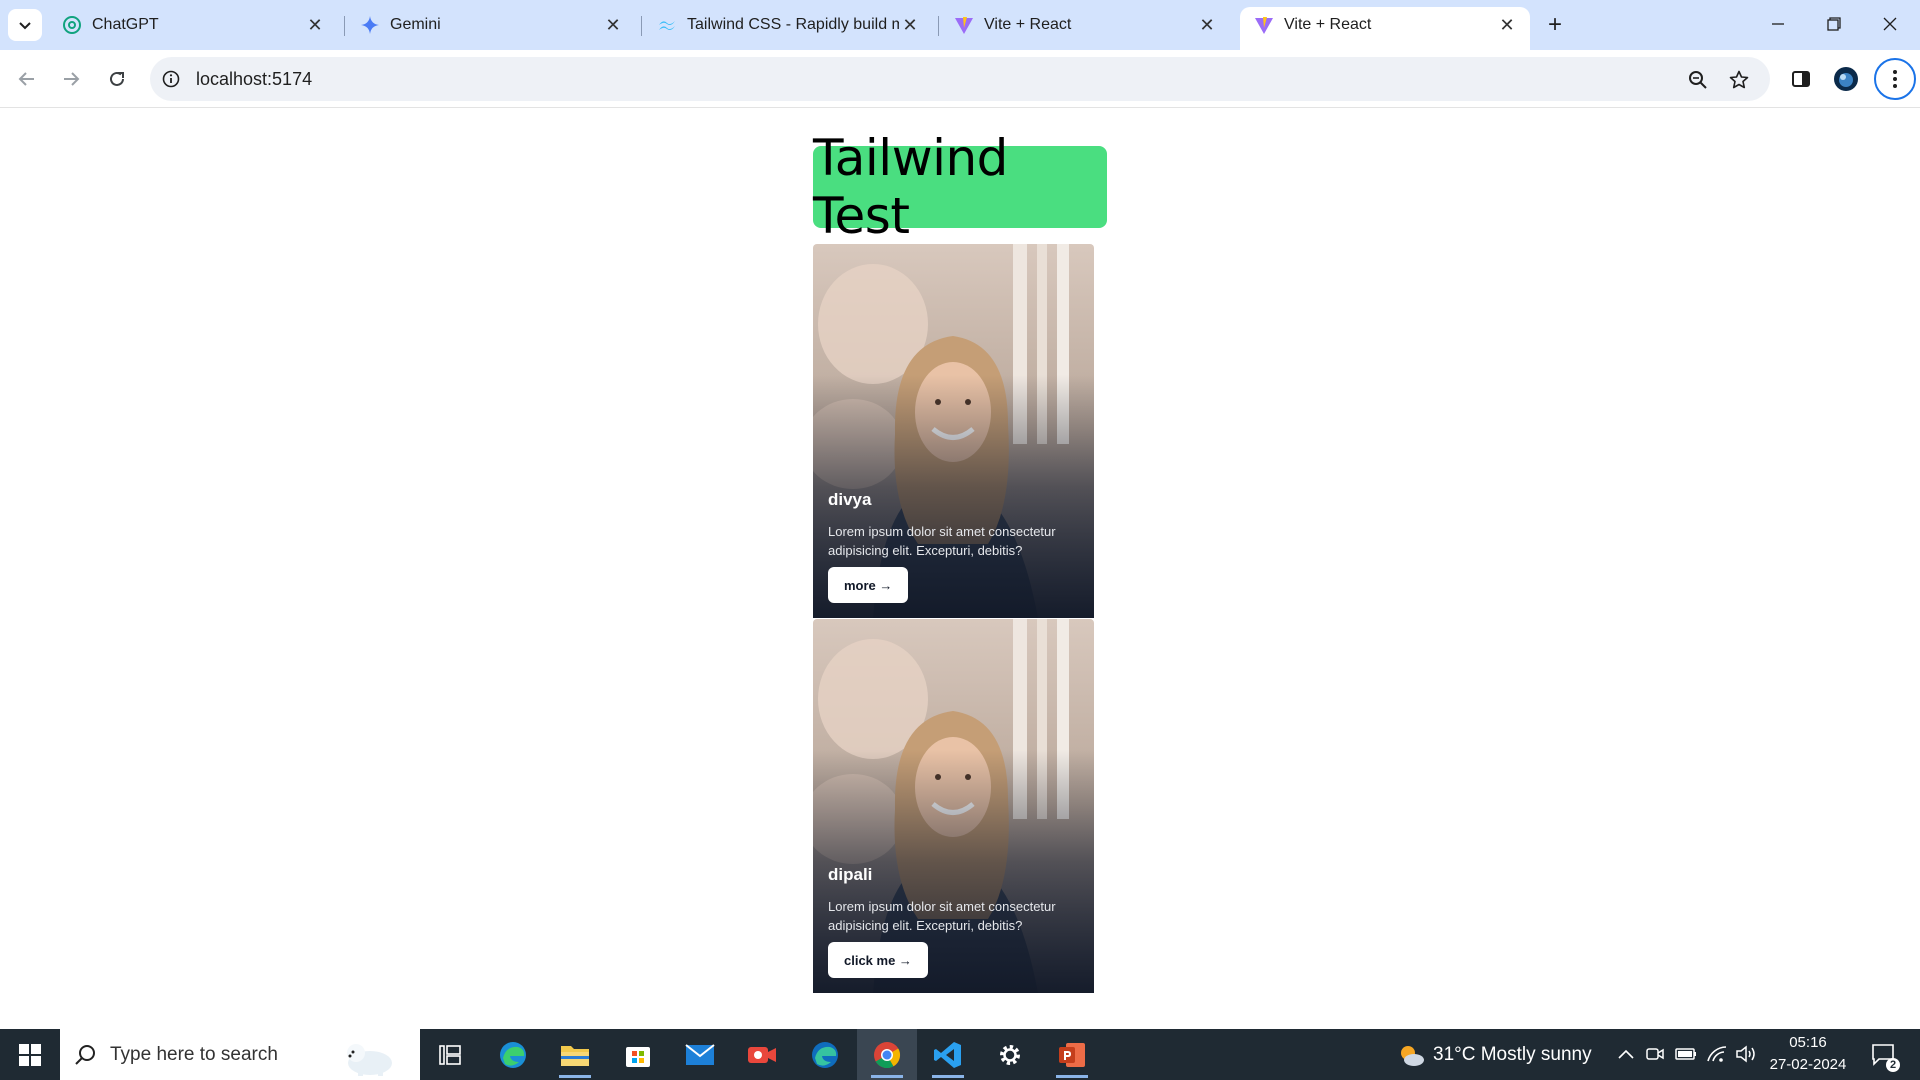 The width and height of the screenshot is (1920, 1080). Describe the element at coordinates (125, 24) in the screenshot. I see `tab-title: ChatGPT` at that location.